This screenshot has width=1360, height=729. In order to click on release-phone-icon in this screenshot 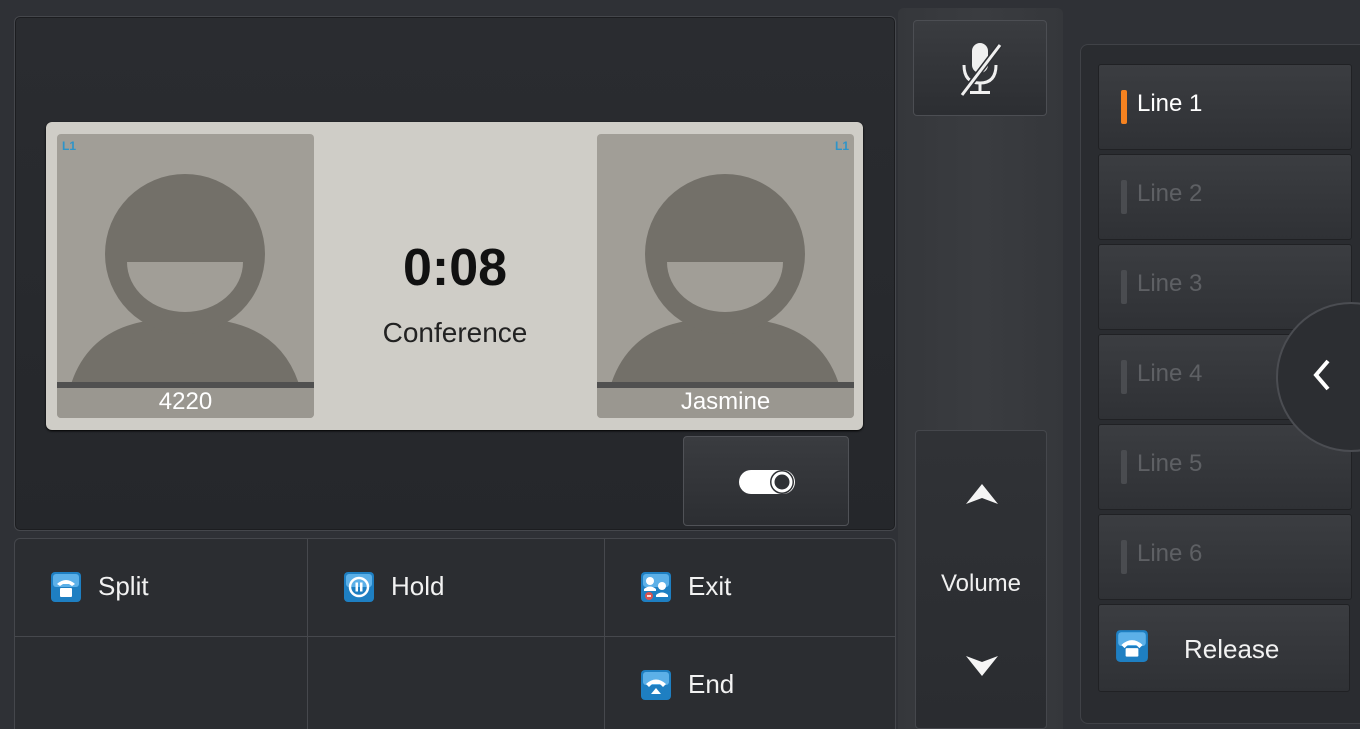, I will do `click(1132, 646)`.